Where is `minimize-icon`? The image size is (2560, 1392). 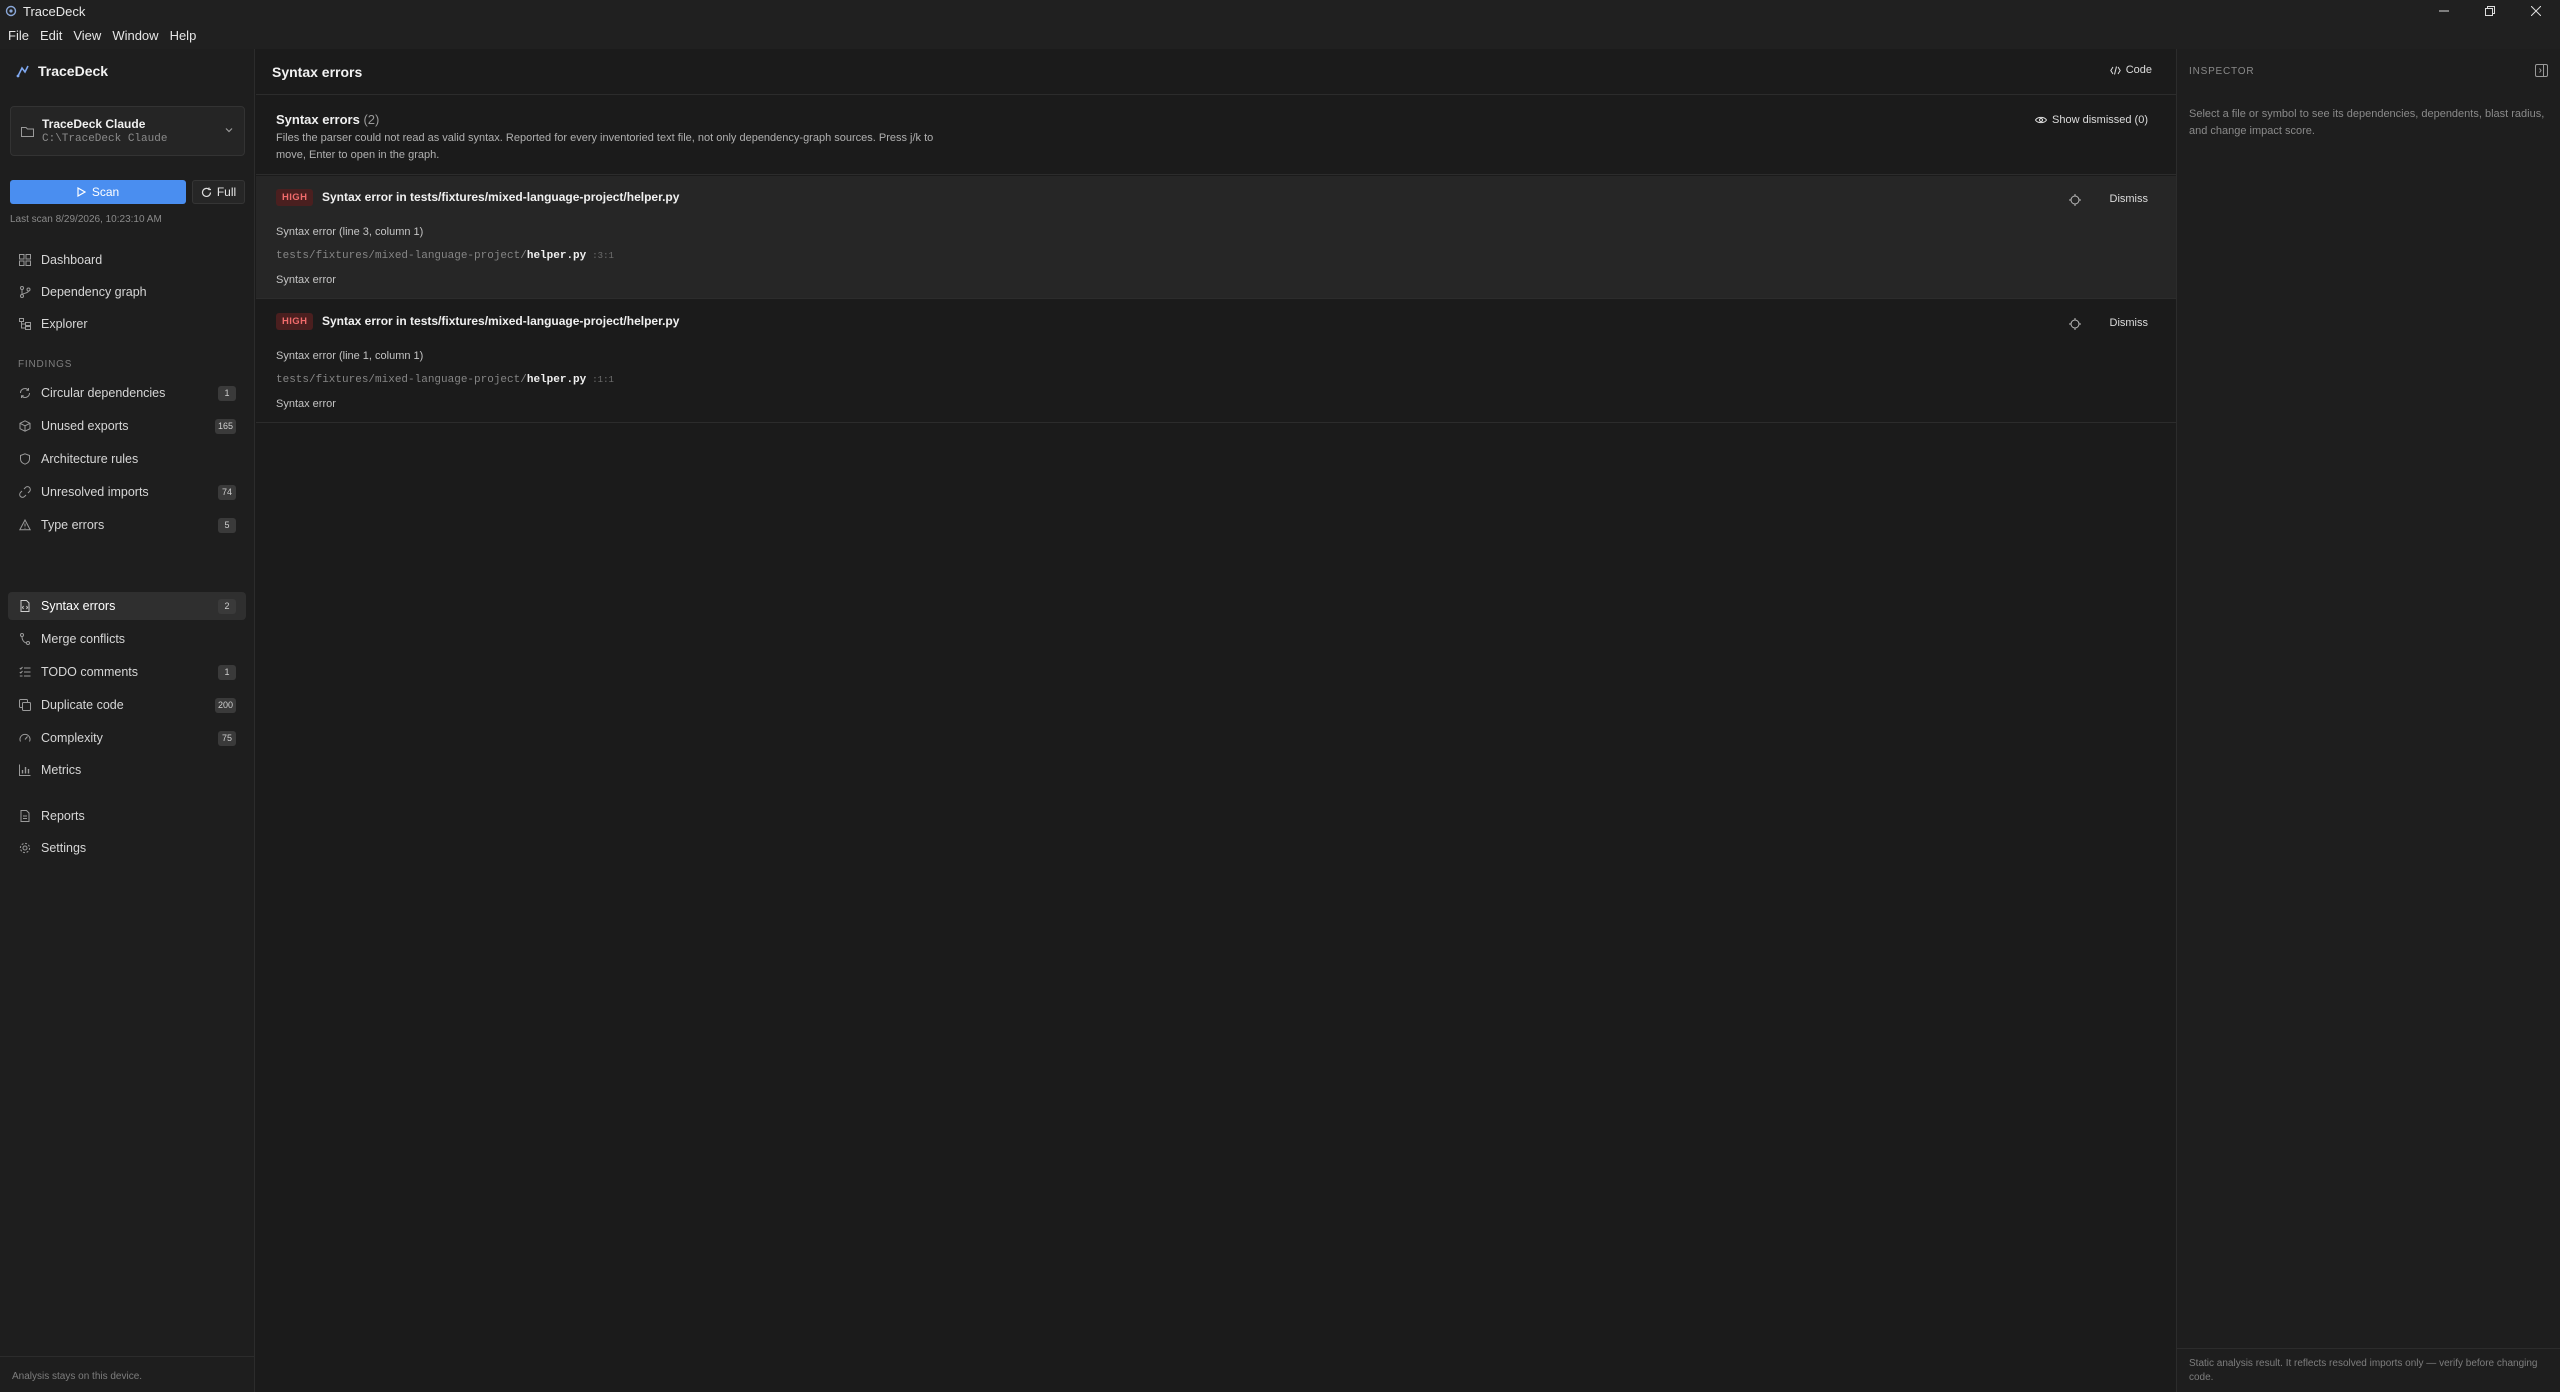
minimize-icon is located at coordinates (2444, 11).